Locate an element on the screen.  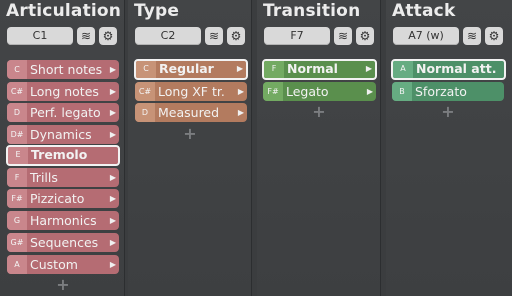
item-label: Legato is located at coordinates (307, 91).